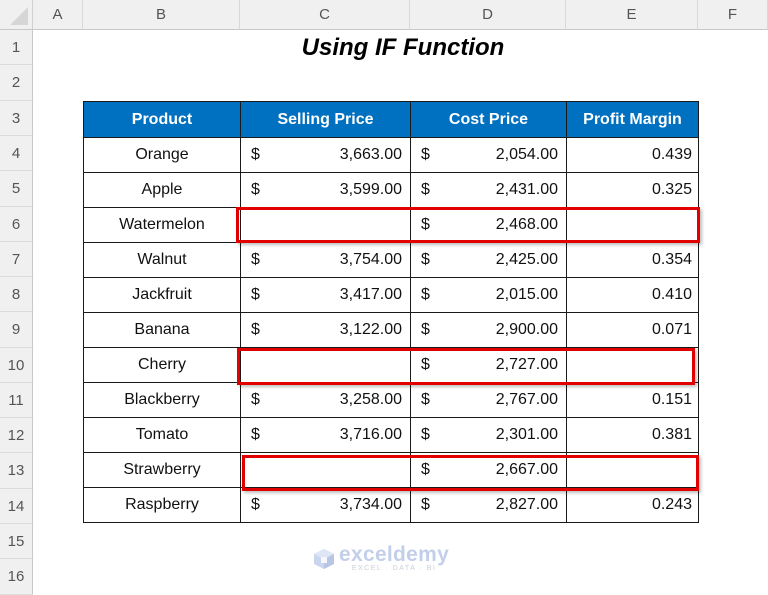  I want to click on cost-price-cell: $2,431.00, so click(488, 190).